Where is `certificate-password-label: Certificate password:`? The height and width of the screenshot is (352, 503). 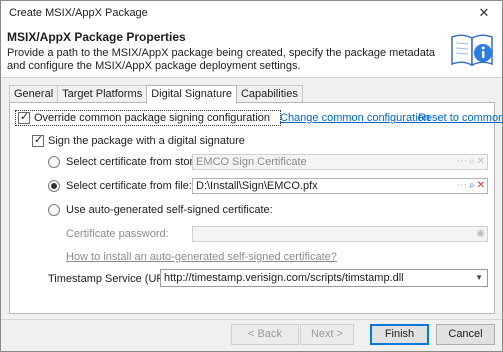
certificate-password-label: Certificate password: is located at coordinates (117, 234).